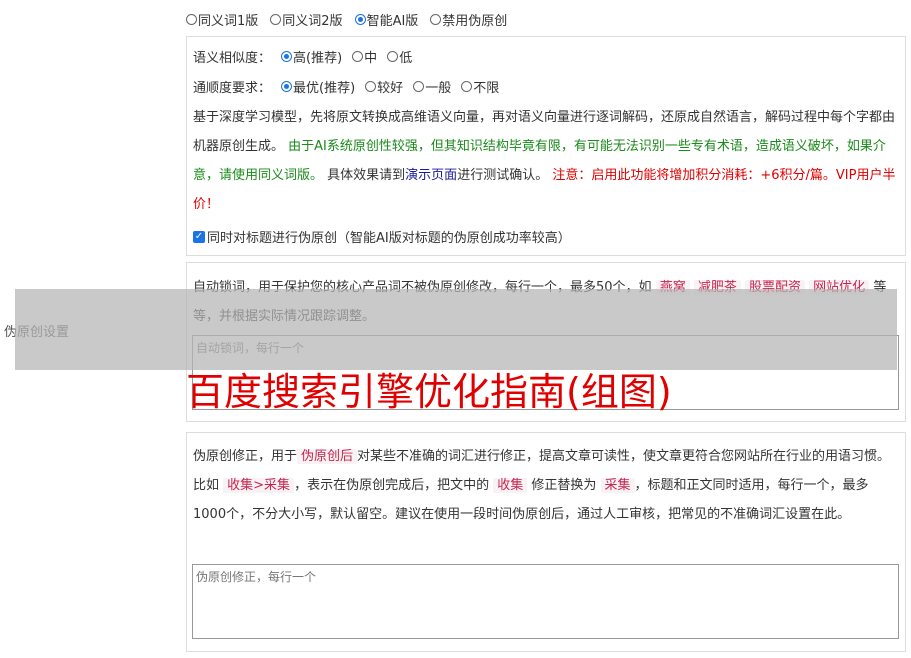  Describe the element at coordinates (232, 58) in the screenshot. I see `similarity-label: 语义相似度：` at that location.